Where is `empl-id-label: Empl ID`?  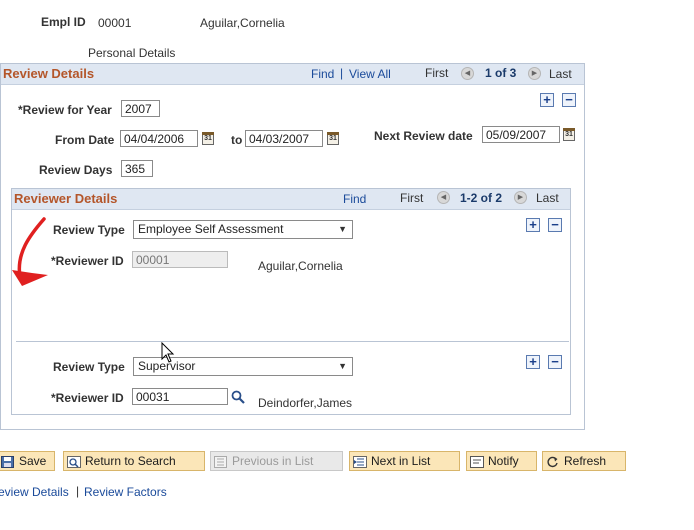
empl-id-label: Empl ID is located at coordinates (63, 22).